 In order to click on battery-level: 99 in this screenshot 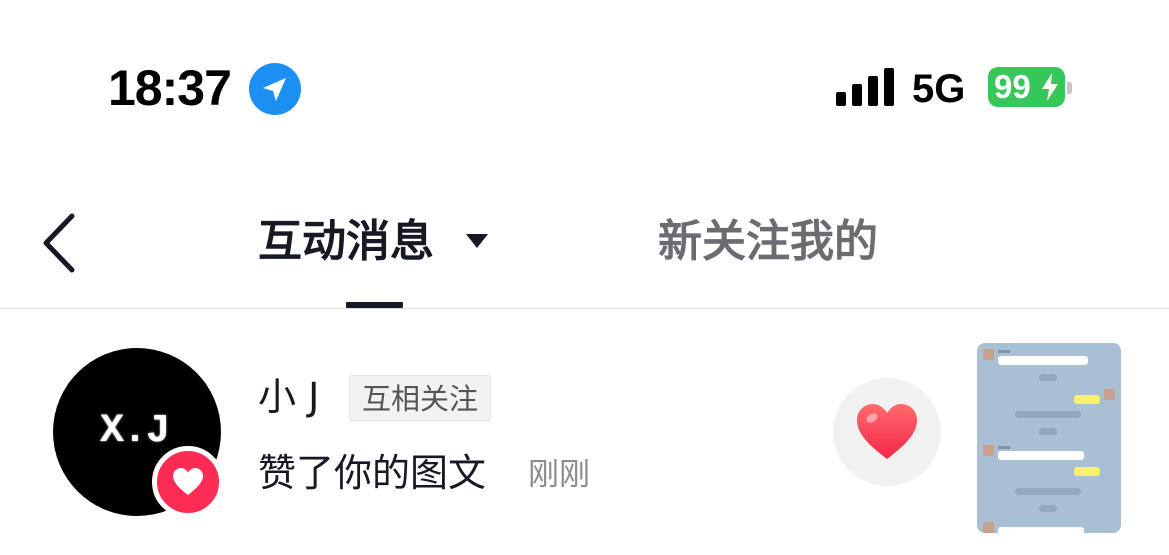, I will do `click(1012, 86)`.